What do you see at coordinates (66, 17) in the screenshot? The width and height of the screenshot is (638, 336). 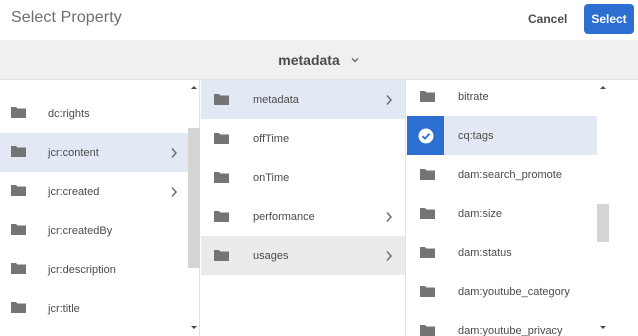 I see `dialog-title: Select Property` at bounding box center [66, 17].